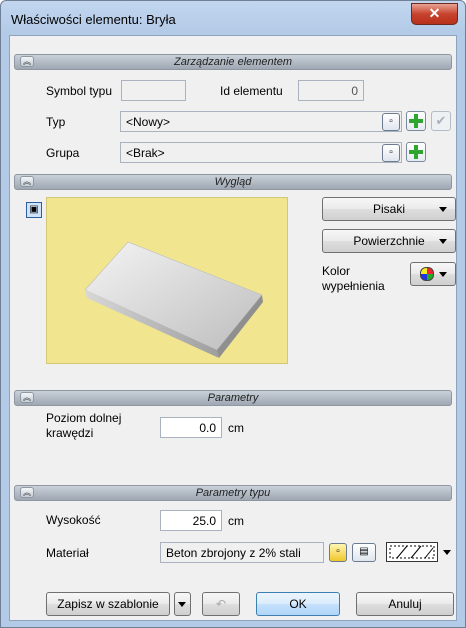 This screenshot has height=628, width=466. Describe the element at coordinates (73, 520) in the screenshot. I see `wysokosc-label: Wysokość` at that location.